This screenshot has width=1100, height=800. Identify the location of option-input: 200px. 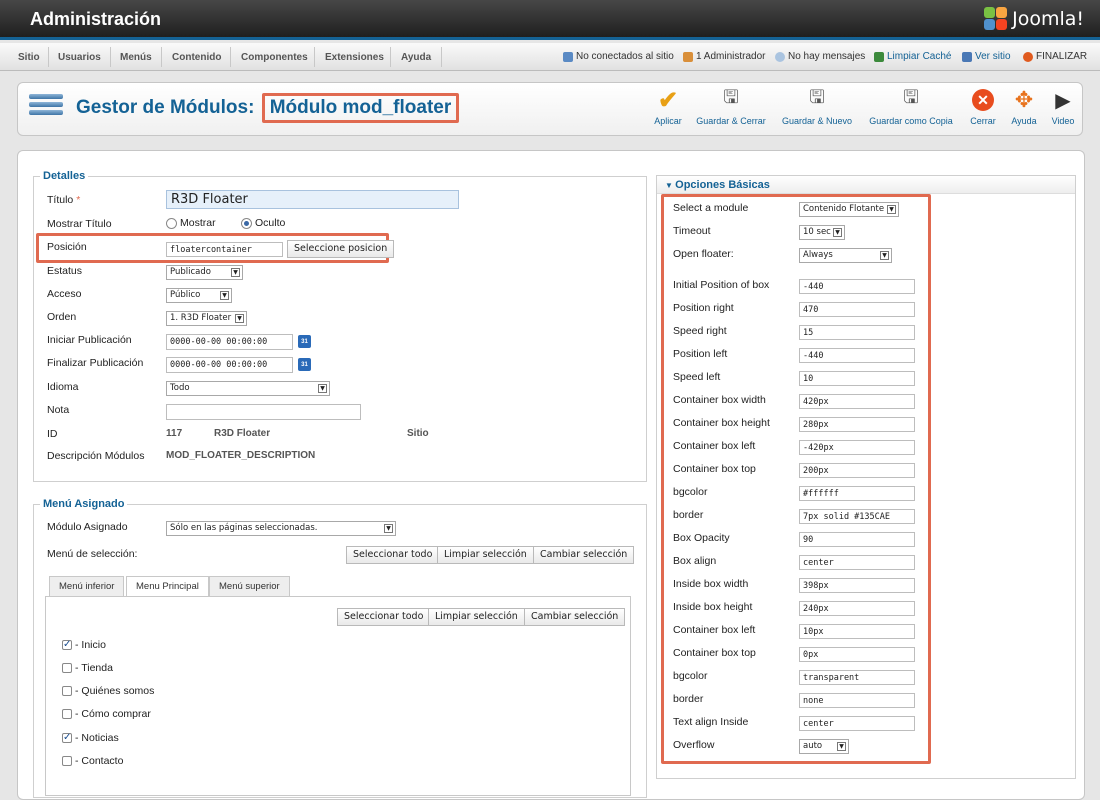
(857, 470).